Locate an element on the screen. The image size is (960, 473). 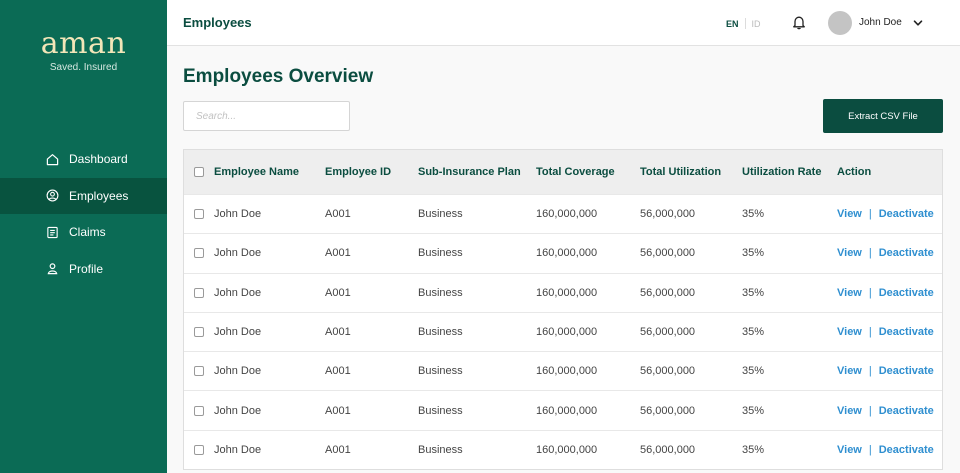
brand-logo: aman Saved. Insured is located at coordinates (83, 49).